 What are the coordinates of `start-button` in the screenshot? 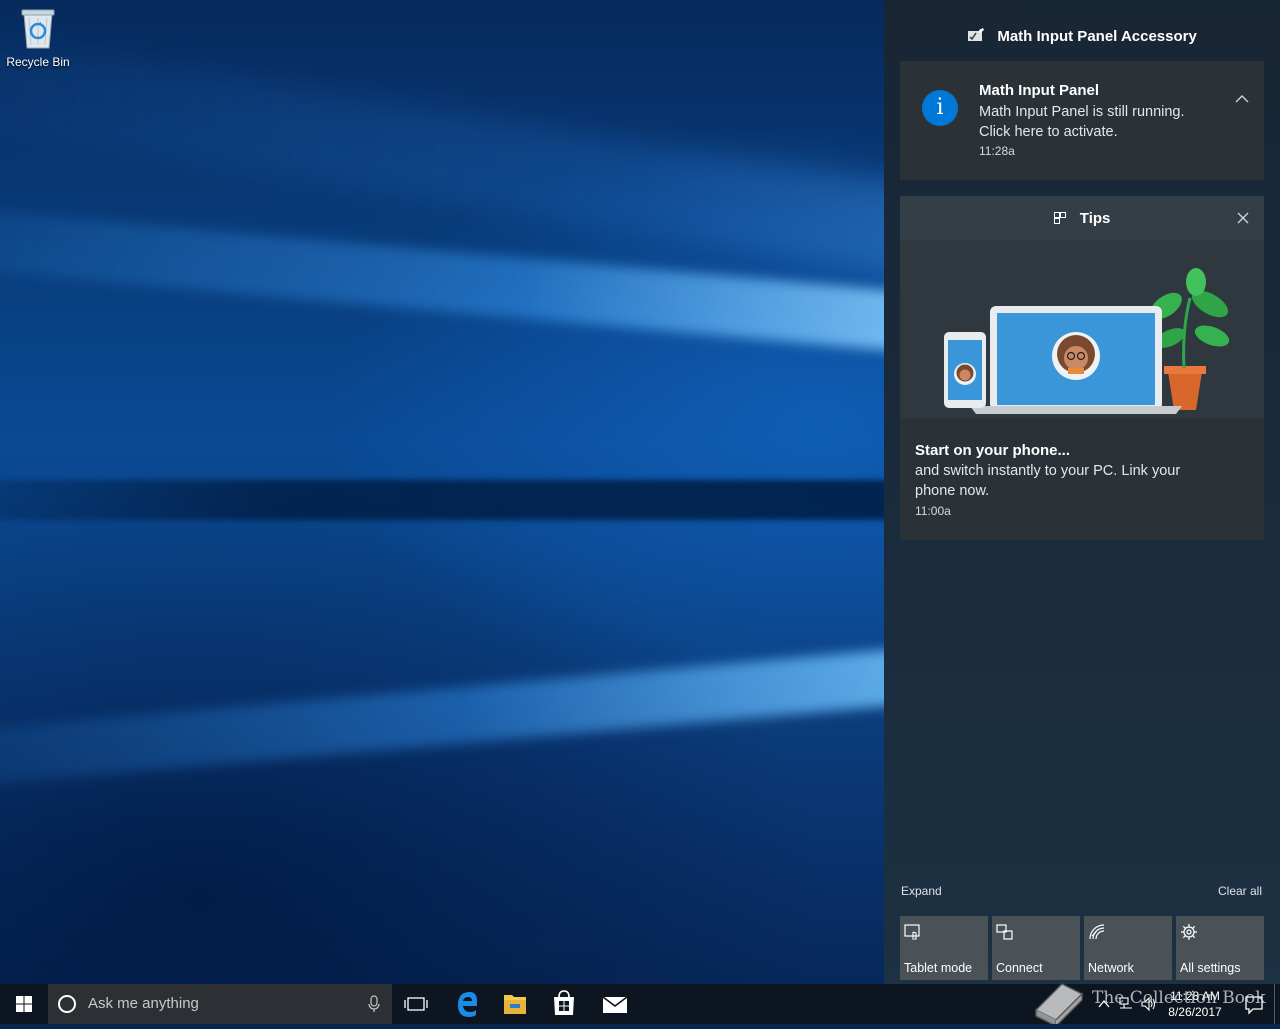 It's located at (24, 1004).